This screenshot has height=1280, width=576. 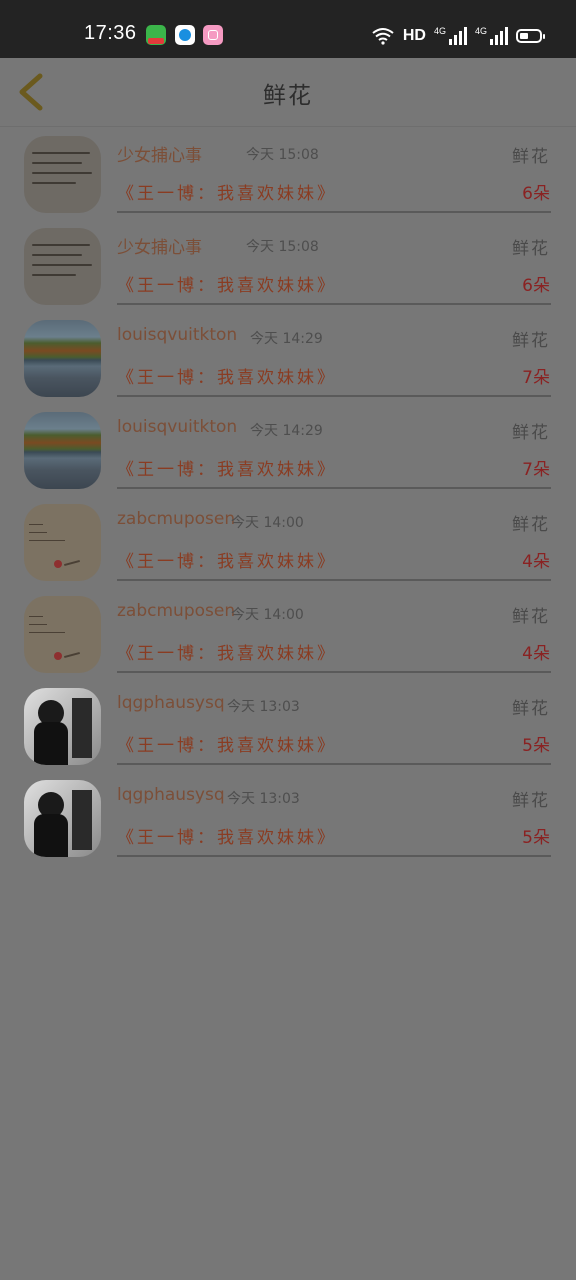 I want to click on nav-bar: 鲜花, so click(x=288, y=92).